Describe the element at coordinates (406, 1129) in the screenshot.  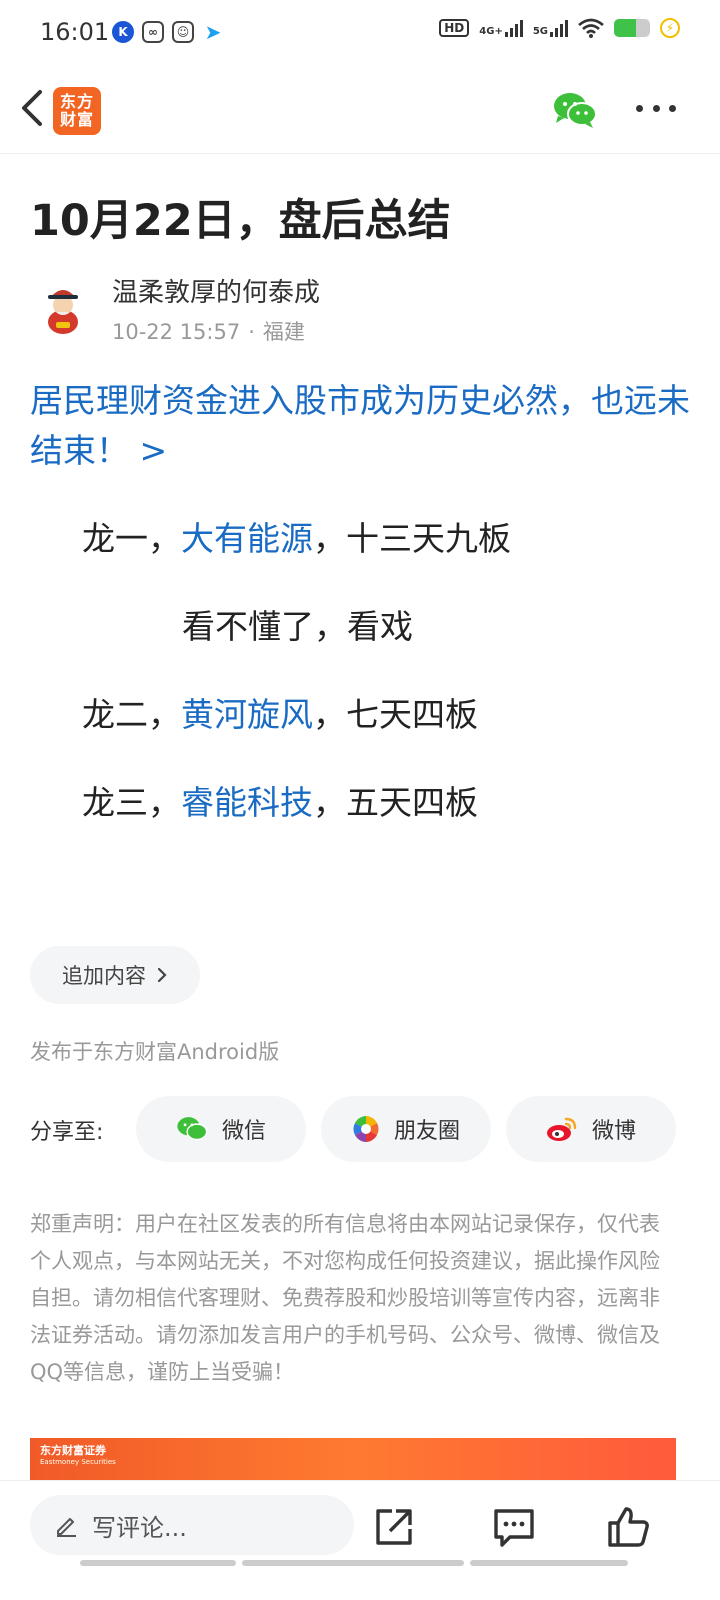
I see `share-moments-button: 朋友圈` at that location.